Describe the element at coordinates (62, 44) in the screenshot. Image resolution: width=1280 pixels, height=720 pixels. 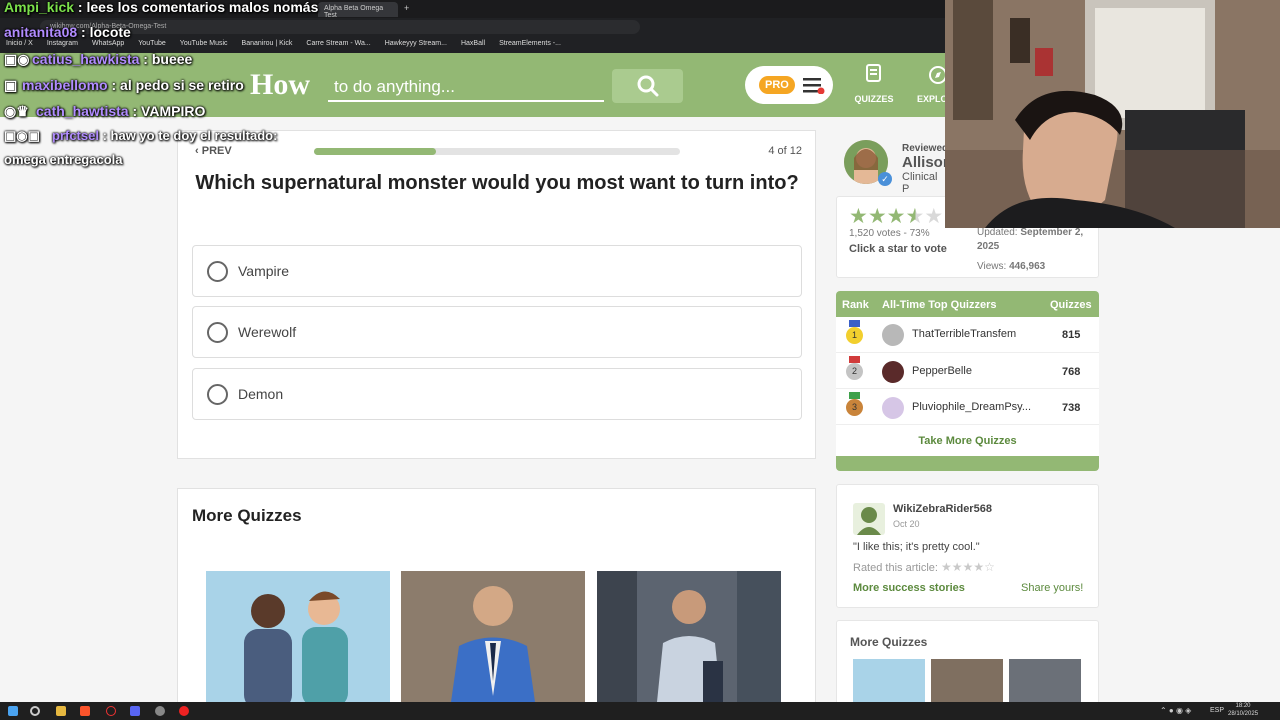
I see `bookmark-item: Instagram` at that location.